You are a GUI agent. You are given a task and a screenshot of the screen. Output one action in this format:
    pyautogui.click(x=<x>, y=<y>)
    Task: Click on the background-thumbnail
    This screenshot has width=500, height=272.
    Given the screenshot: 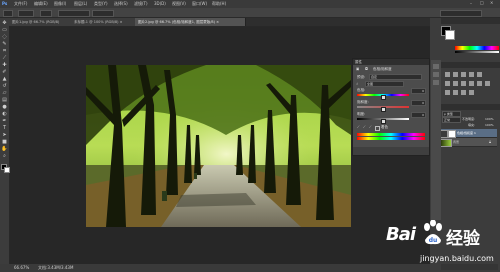 What is the action you would take?
    pyautogui.click(x=446, y=143)
    